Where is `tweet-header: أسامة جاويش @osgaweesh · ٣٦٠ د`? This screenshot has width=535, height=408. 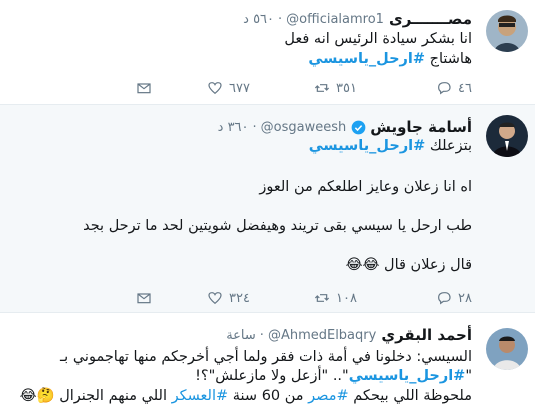
tweet-header: أسامة جاويش @osgaweesh · ٣٦٠ د is located at coordinates (345, 127).